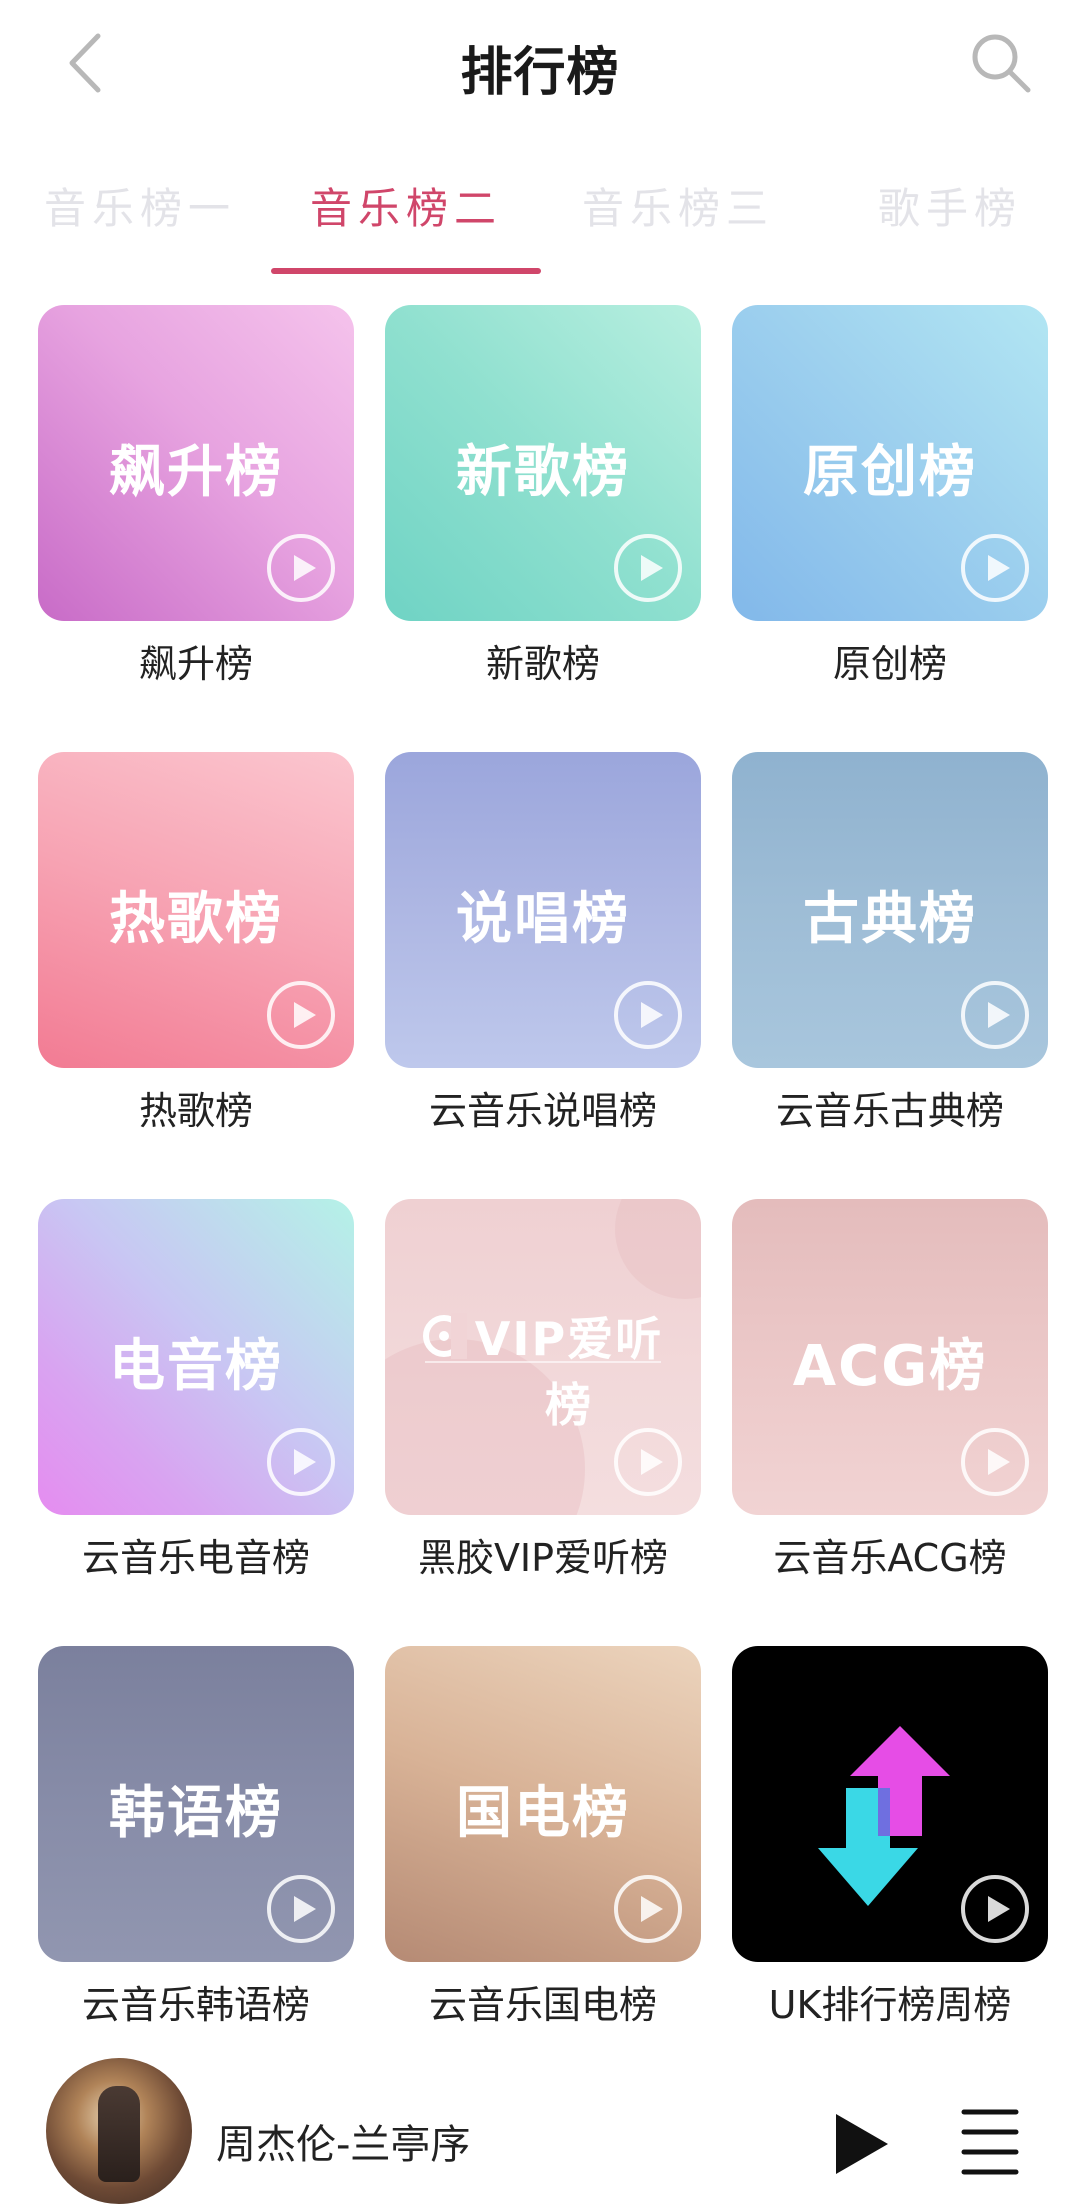  I want to click on album-art, so click(119, 2131).